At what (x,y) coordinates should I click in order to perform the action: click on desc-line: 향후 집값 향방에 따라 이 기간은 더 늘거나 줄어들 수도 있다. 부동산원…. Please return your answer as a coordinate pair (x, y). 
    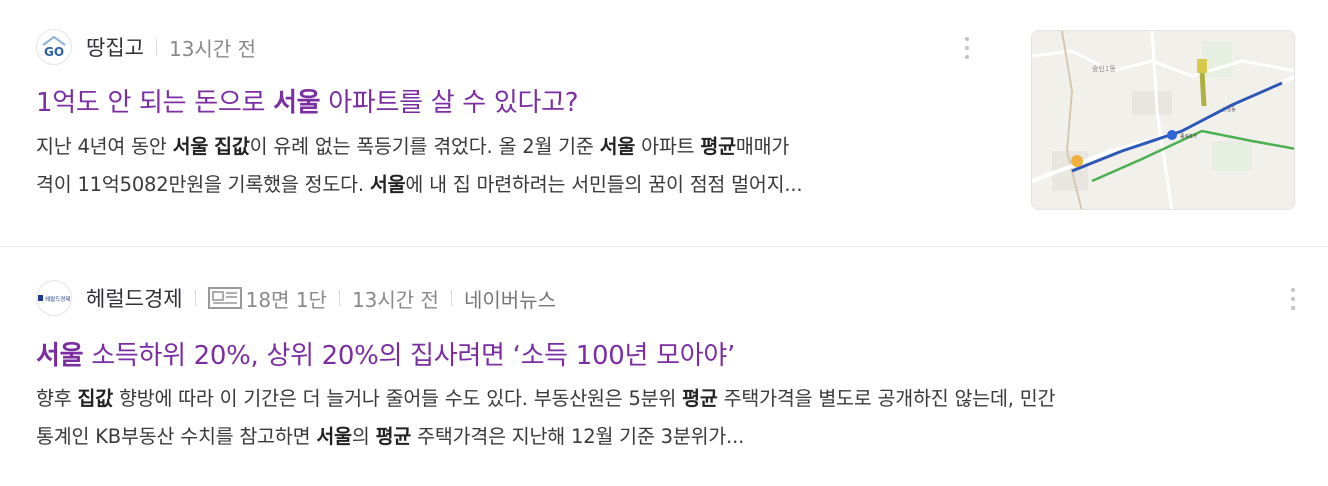
    Looking at the image, I should click on (546, 398).